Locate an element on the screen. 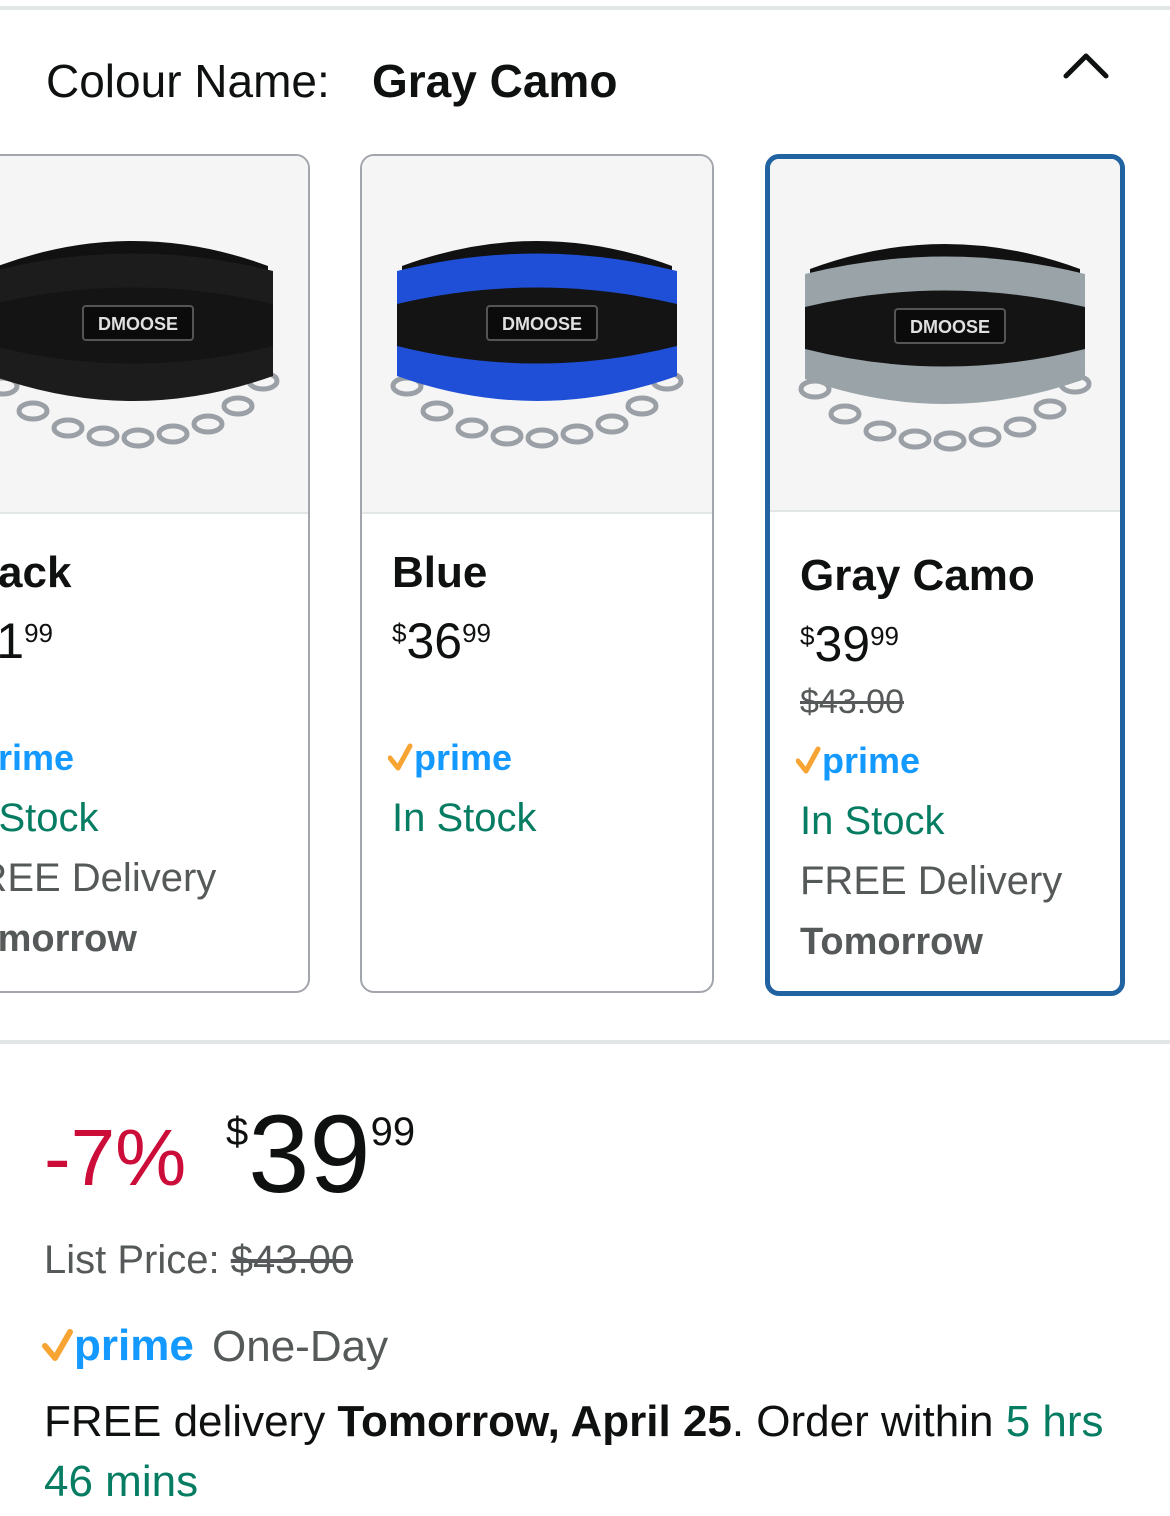 The height and width of the screenshot is (1516, 1170). prime-one-day-badge: prime One-Day is located at coordinates (215, 1346).